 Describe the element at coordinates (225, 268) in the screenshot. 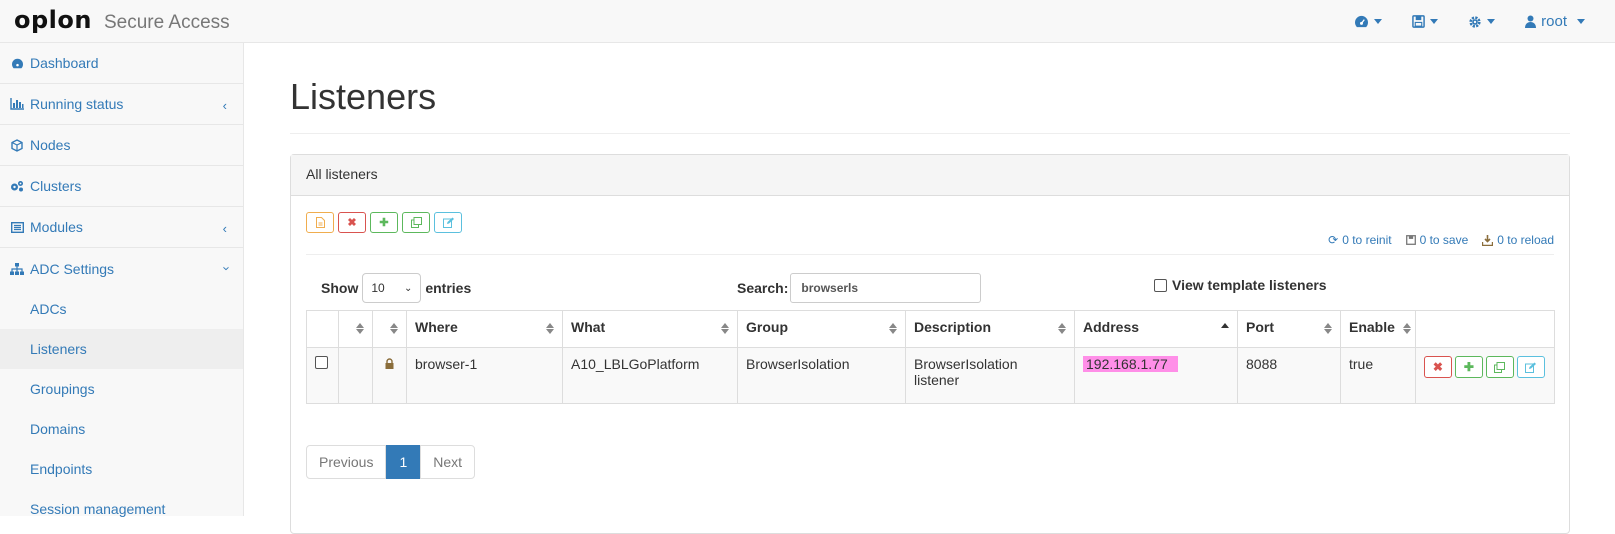

I see `chevron-down-icon: ‹` at that location.